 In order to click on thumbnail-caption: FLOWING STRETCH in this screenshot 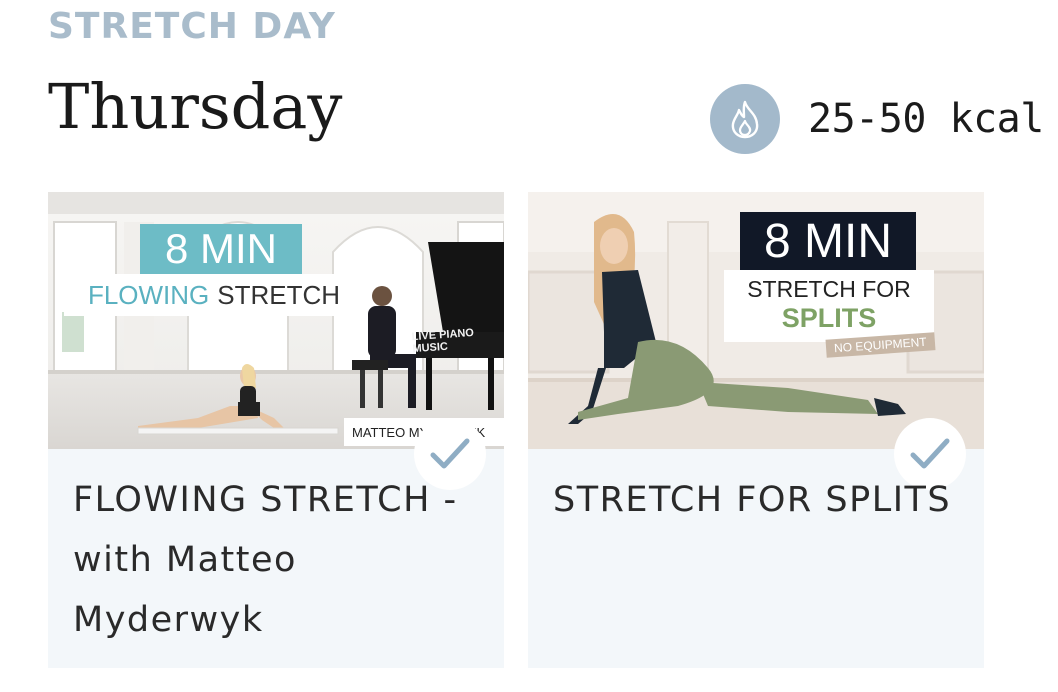, I will do `click(214, 295)`.